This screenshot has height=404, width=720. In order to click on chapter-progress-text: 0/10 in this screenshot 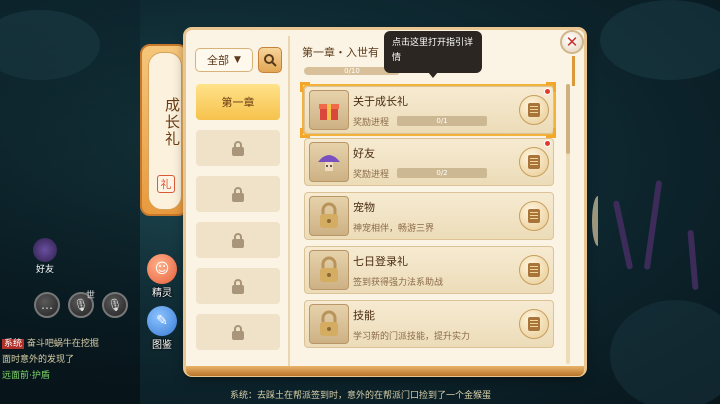, I will do `click(352, 71)`.